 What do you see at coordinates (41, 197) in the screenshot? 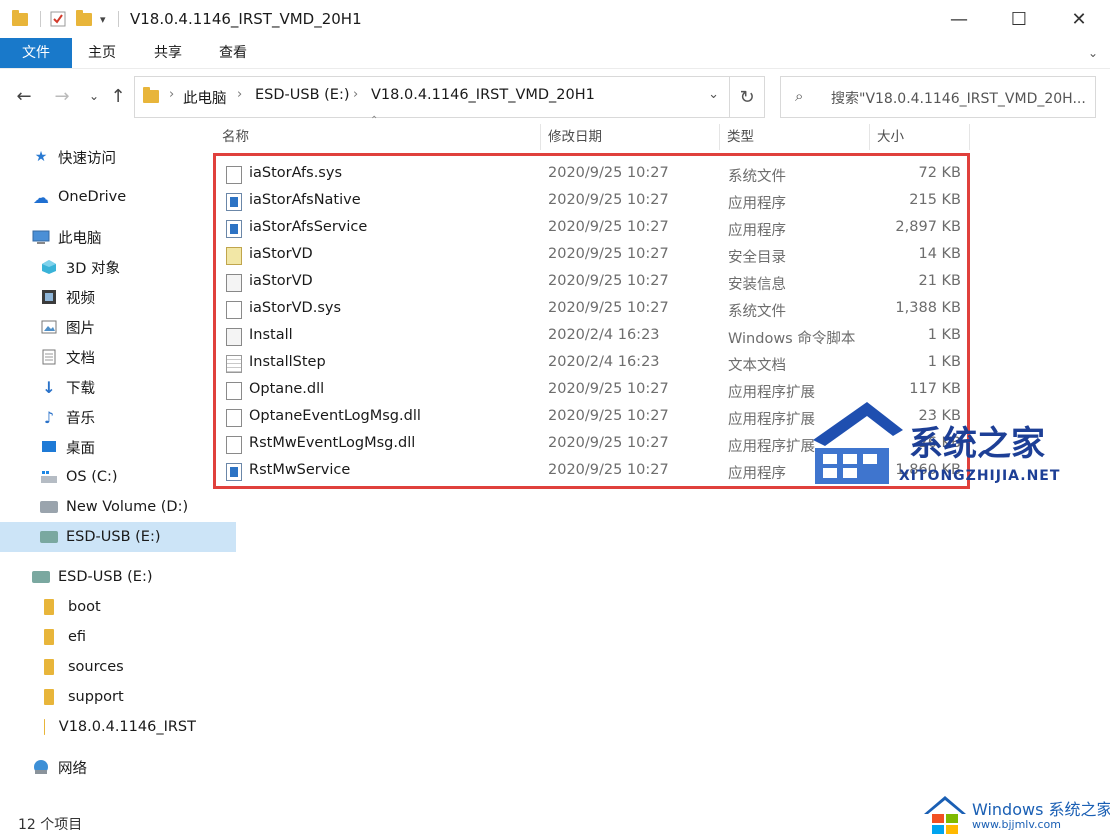
I see `cloud-icon: ☁` at bounding box center [41, 197].